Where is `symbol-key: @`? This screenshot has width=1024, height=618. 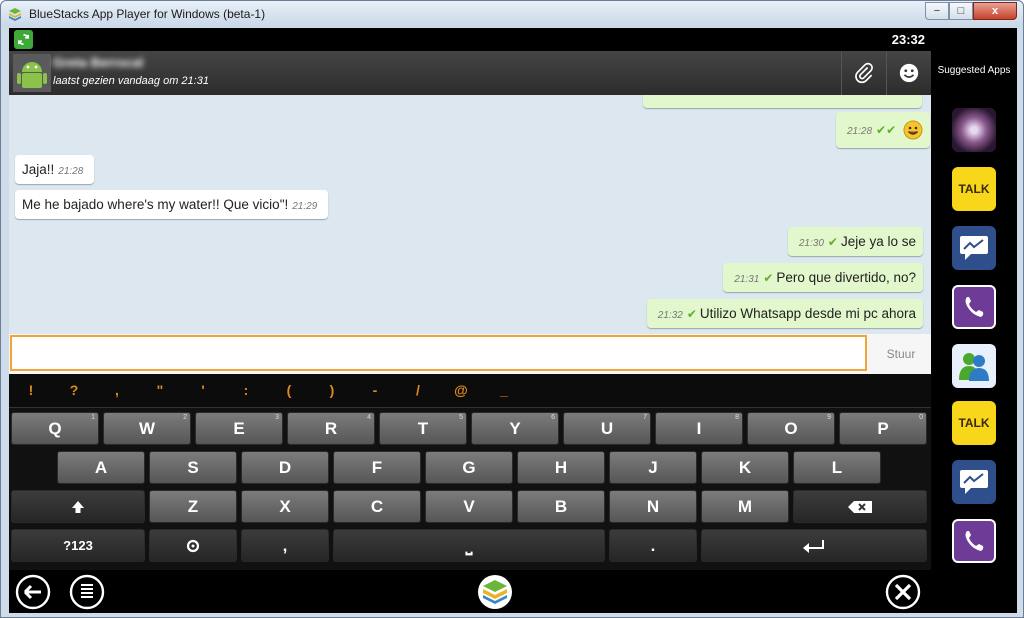
symbol-key: @ is located at coordinates (461, 390).